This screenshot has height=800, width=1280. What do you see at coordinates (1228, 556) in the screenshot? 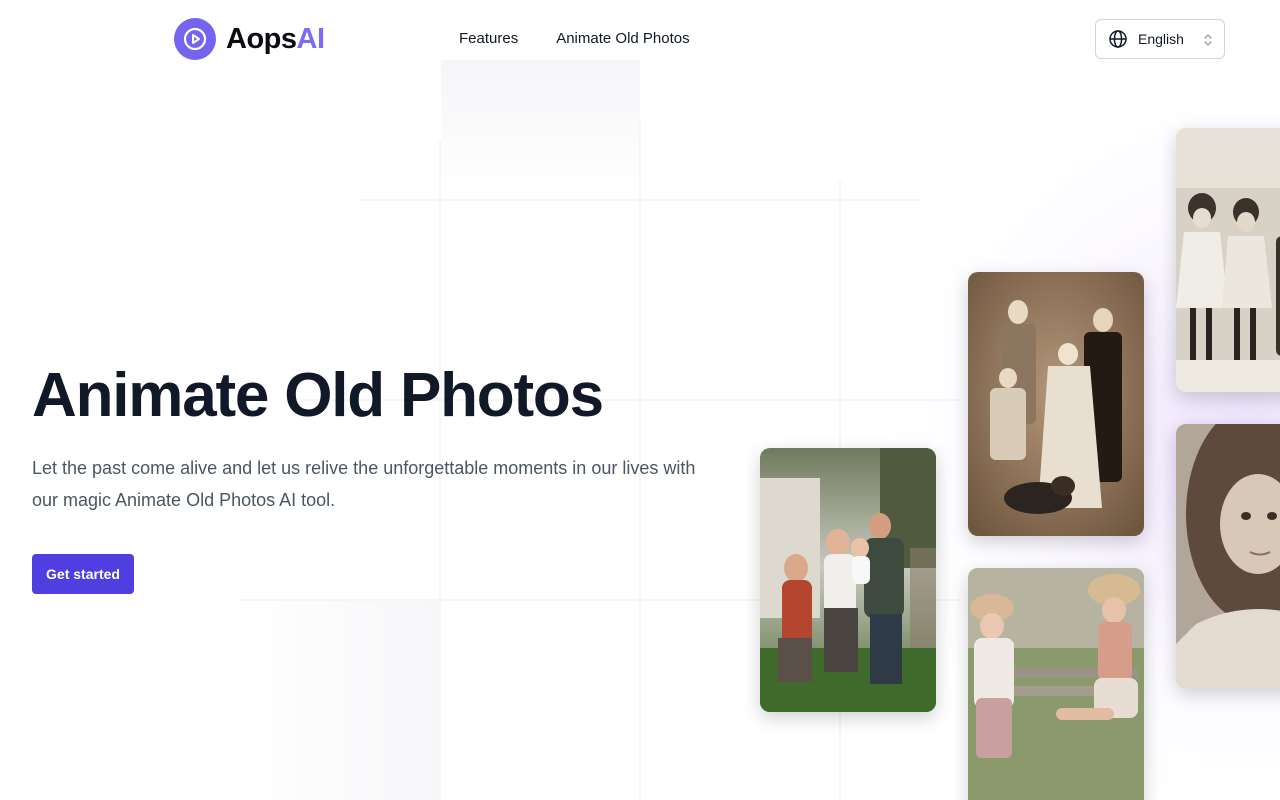
I see `gallery-photo-girl-portrait` at bounding box center [1228, 556].